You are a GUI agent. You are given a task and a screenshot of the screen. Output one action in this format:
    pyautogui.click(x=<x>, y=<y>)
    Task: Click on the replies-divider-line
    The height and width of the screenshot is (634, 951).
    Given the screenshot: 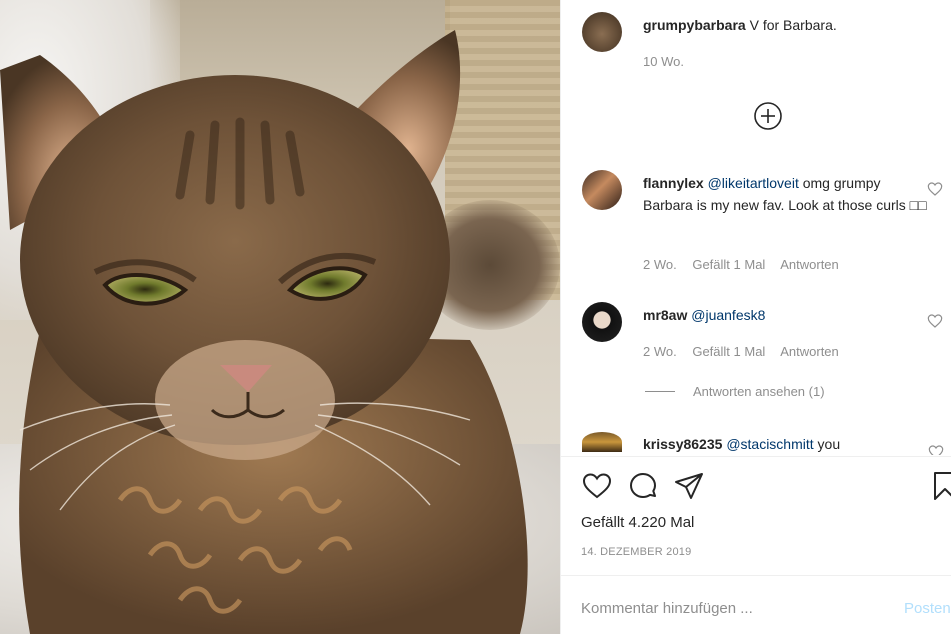 What is the action you would take?
    pyautogui.click(x=660, y=391)
    